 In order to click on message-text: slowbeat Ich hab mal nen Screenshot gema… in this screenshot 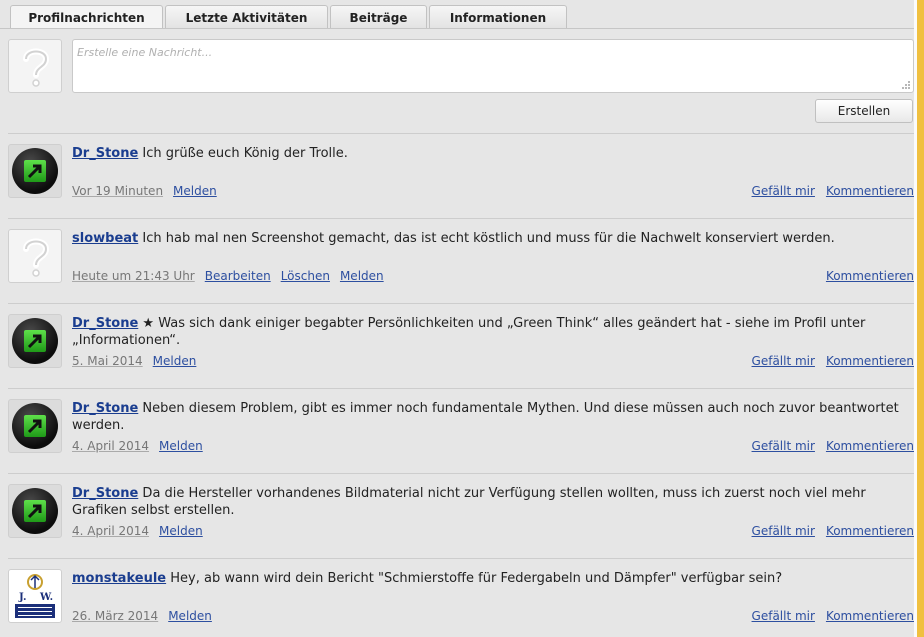, I will do `click(453, 238)`.